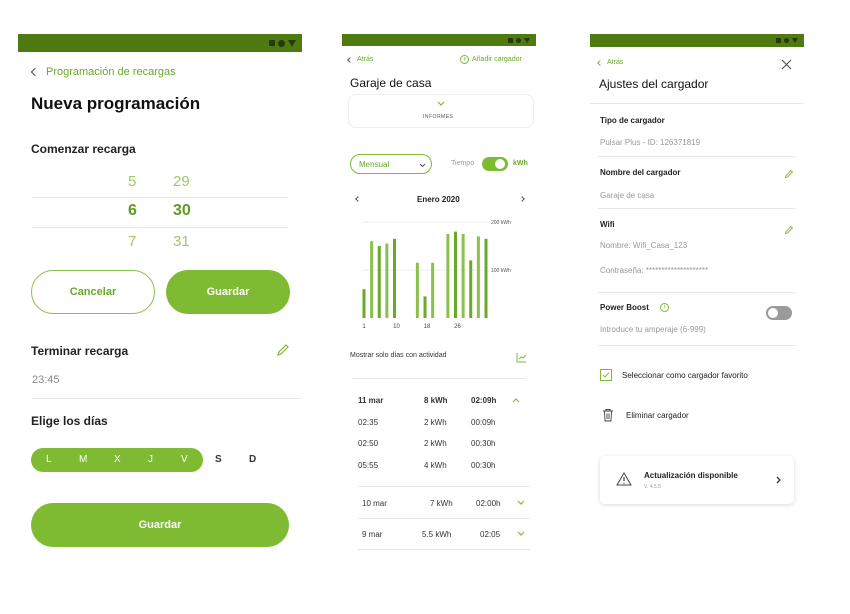  What do you see at coordinates (218, 459) in the screenshot?
I see `day-s: S` at bounding box center [218, 459].